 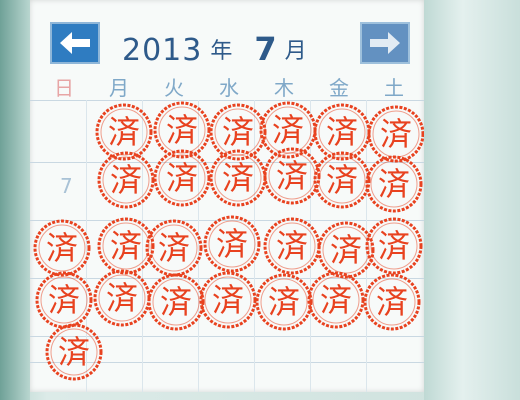 I want to click on prev-month-button, so click(x=75, y=43).